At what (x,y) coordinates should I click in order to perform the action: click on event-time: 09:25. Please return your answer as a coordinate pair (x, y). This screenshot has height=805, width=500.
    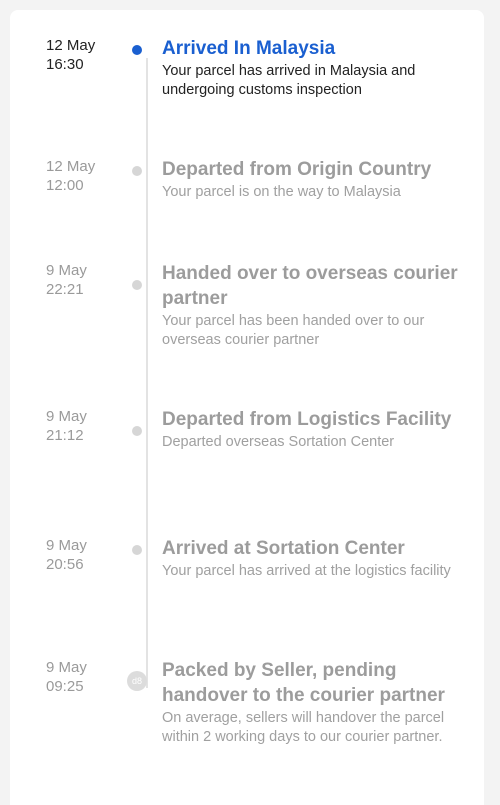
    Looking at the image, I should click on (65, 686).